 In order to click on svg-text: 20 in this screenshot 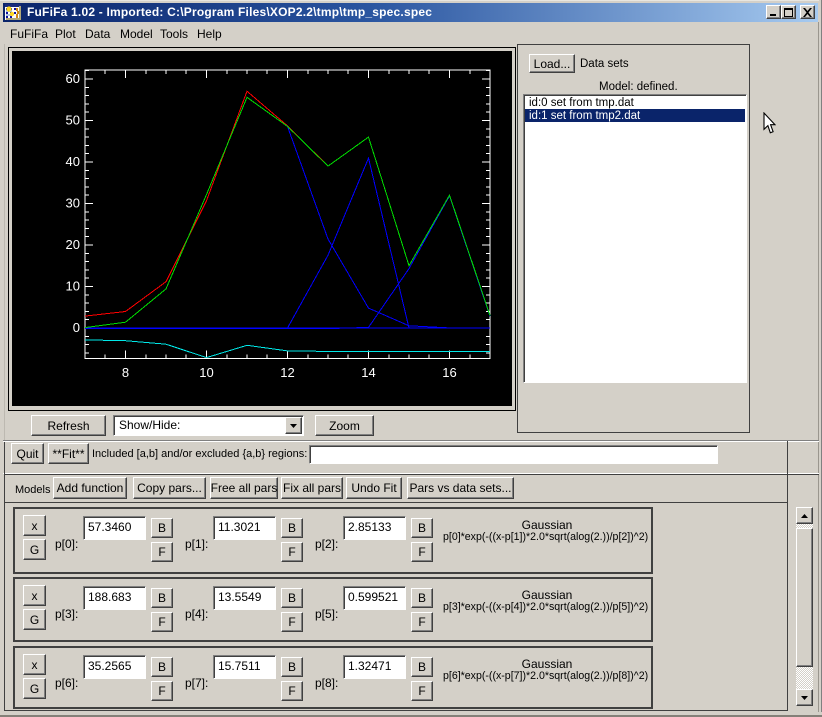, I will do `click(73, 244)`.